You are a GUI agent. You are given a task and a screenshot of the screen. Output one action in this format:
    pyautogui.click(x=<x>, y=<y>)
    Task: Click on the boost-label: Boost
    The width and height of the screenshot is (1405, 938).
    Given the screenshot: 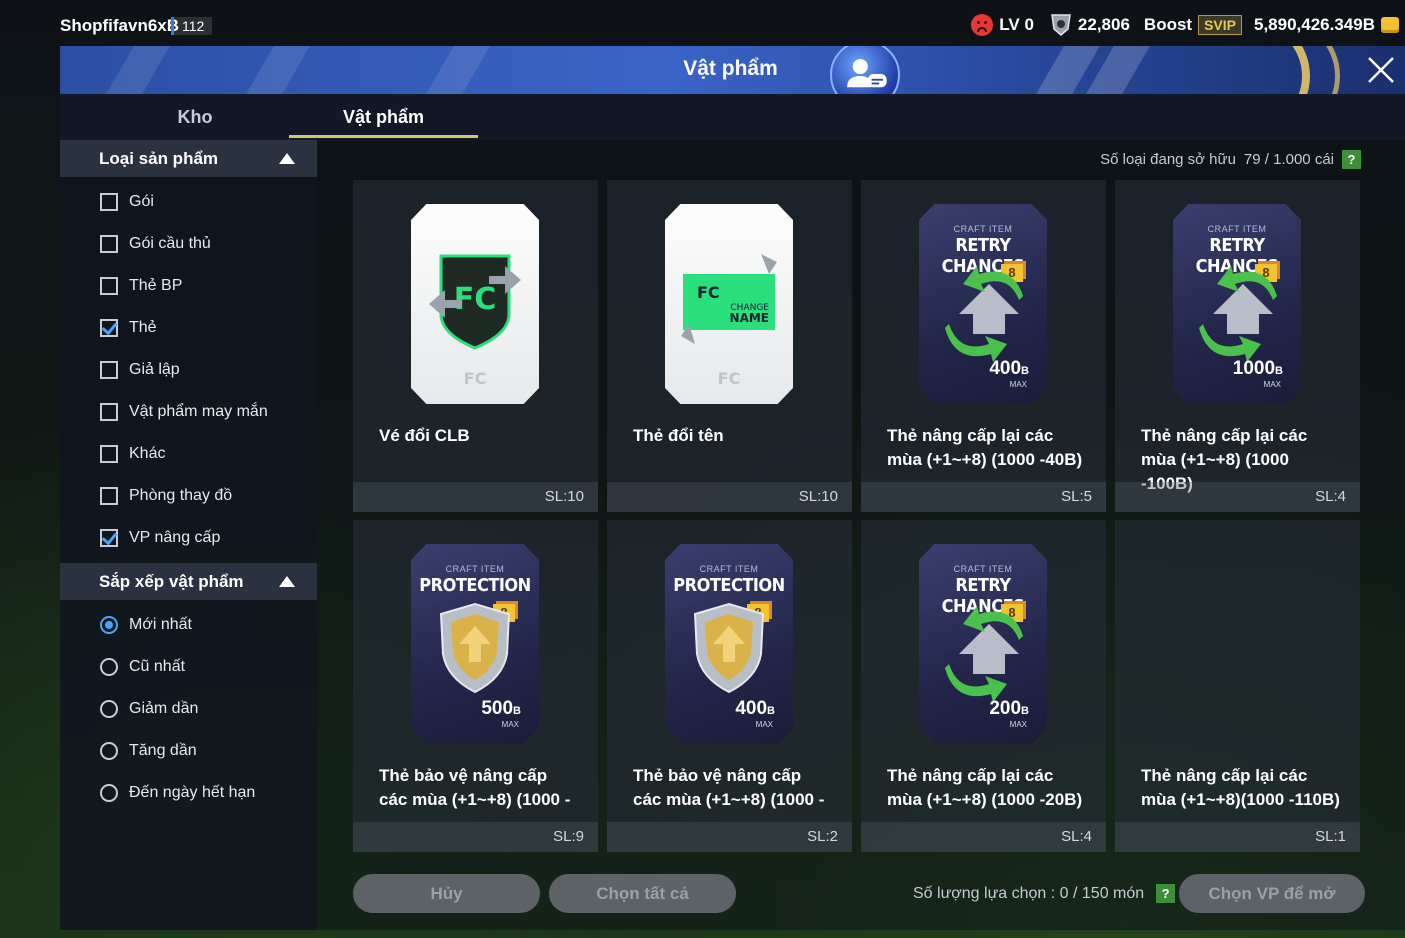 What is the action you would take?
    pyautogui.click(x=1168, y=24)
    